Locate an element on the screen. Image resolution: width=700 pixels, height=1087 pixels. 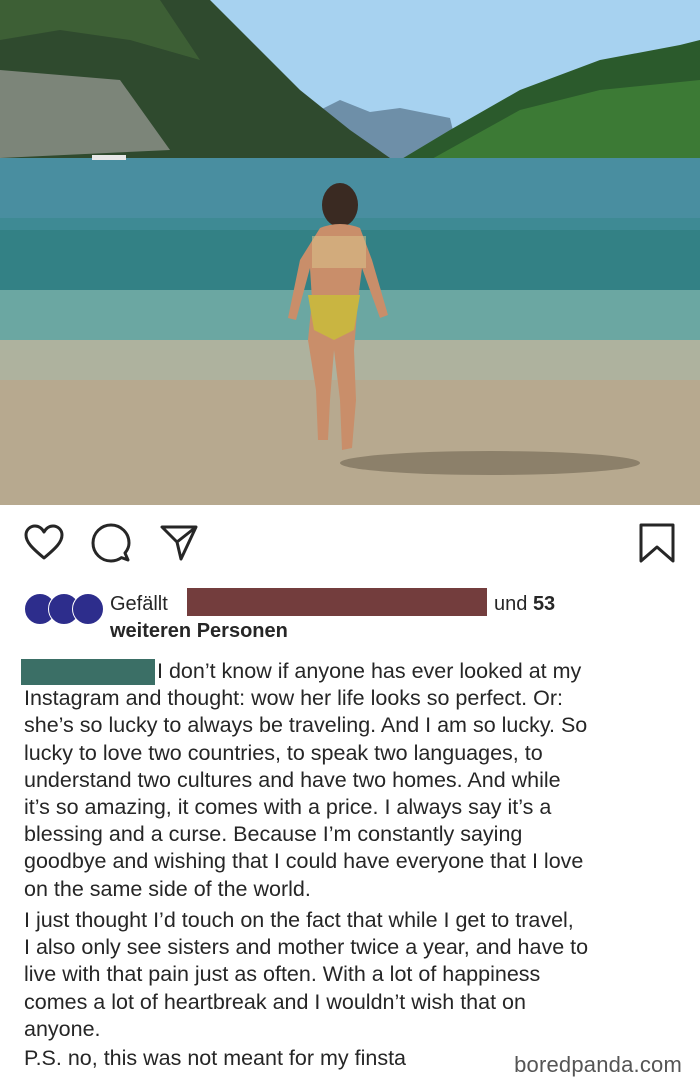
post-action-bar is located at coordinates (350, 548).